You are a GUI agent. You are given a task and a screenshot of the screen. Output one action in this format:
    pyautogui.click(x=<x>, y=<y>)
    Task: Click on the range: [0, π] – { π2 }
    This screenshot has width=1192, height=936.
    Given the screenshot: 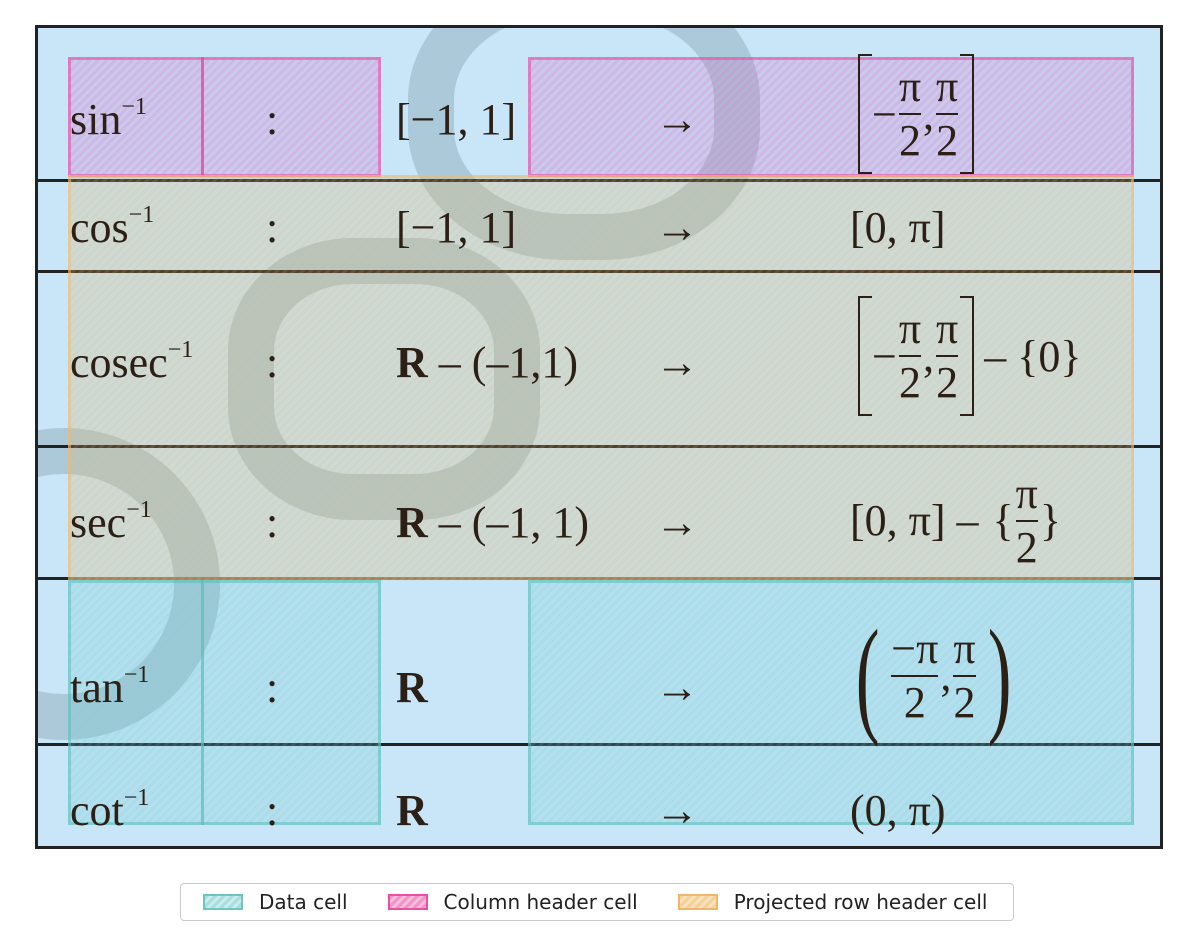 What is the action you would take?
    pyautogui.click(x=955, y=520)
    